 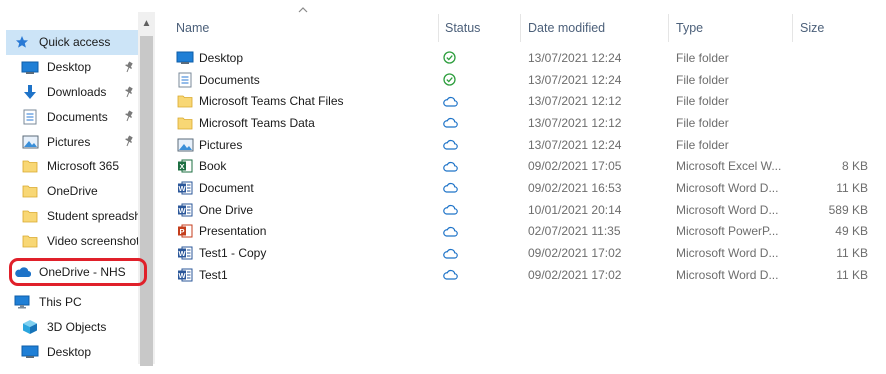 What do you see at coordinates (303, 10) in the screenshot?
I see `sort-ascending-icon` at bounding box center [303, 10].